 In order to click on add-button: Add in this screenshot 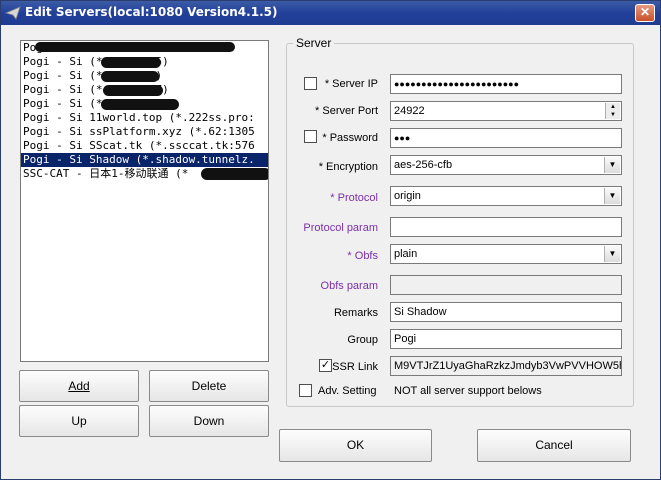, I will do `click(79, 386)`.